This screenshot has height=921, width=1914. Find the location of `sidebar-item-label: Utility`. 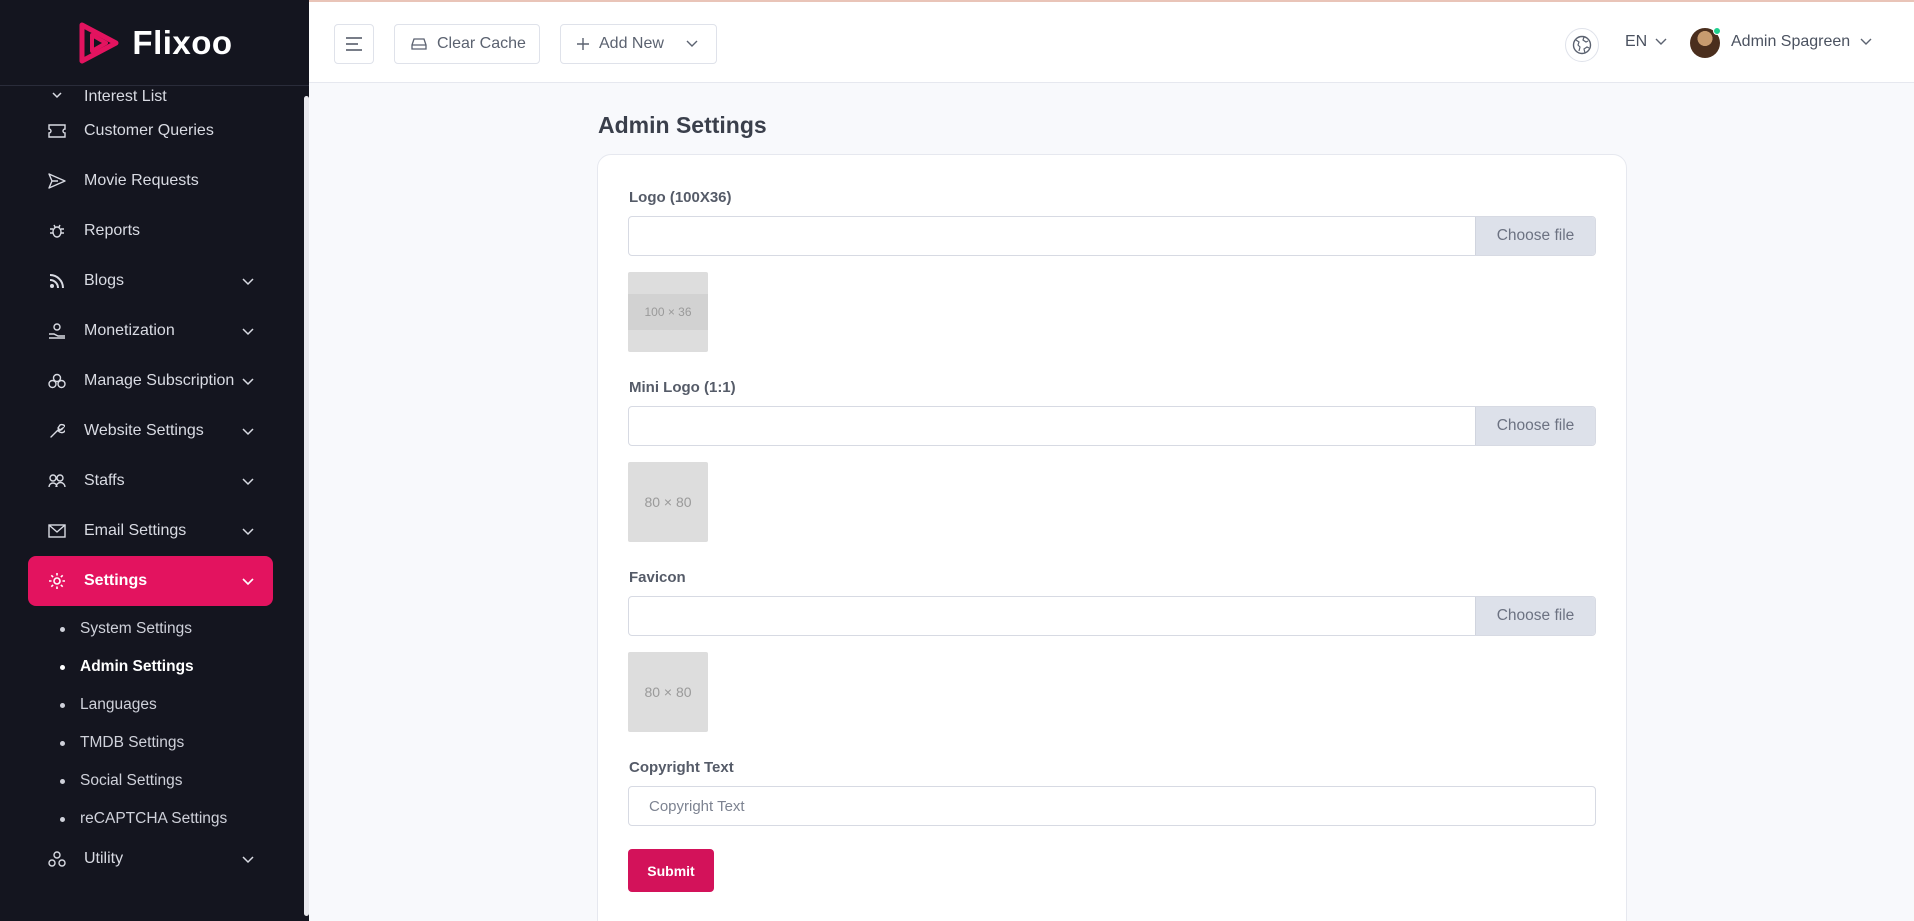

sidebar-item-label: Utility is located at coordinates (104, 858).